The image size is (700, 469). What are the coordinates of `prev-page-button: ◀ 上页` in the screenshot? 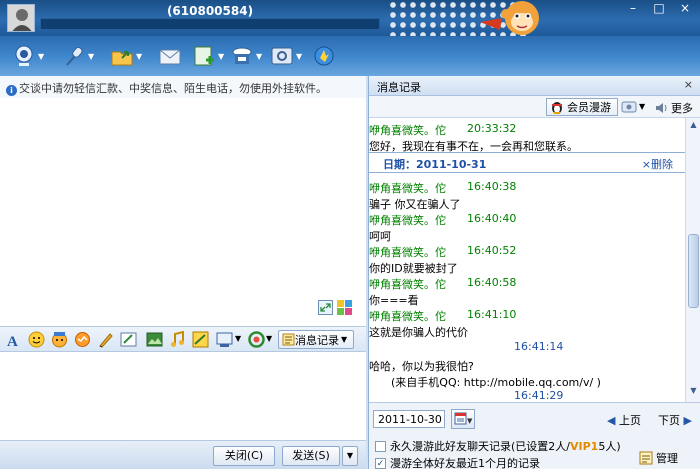 It's located at (624, 420).